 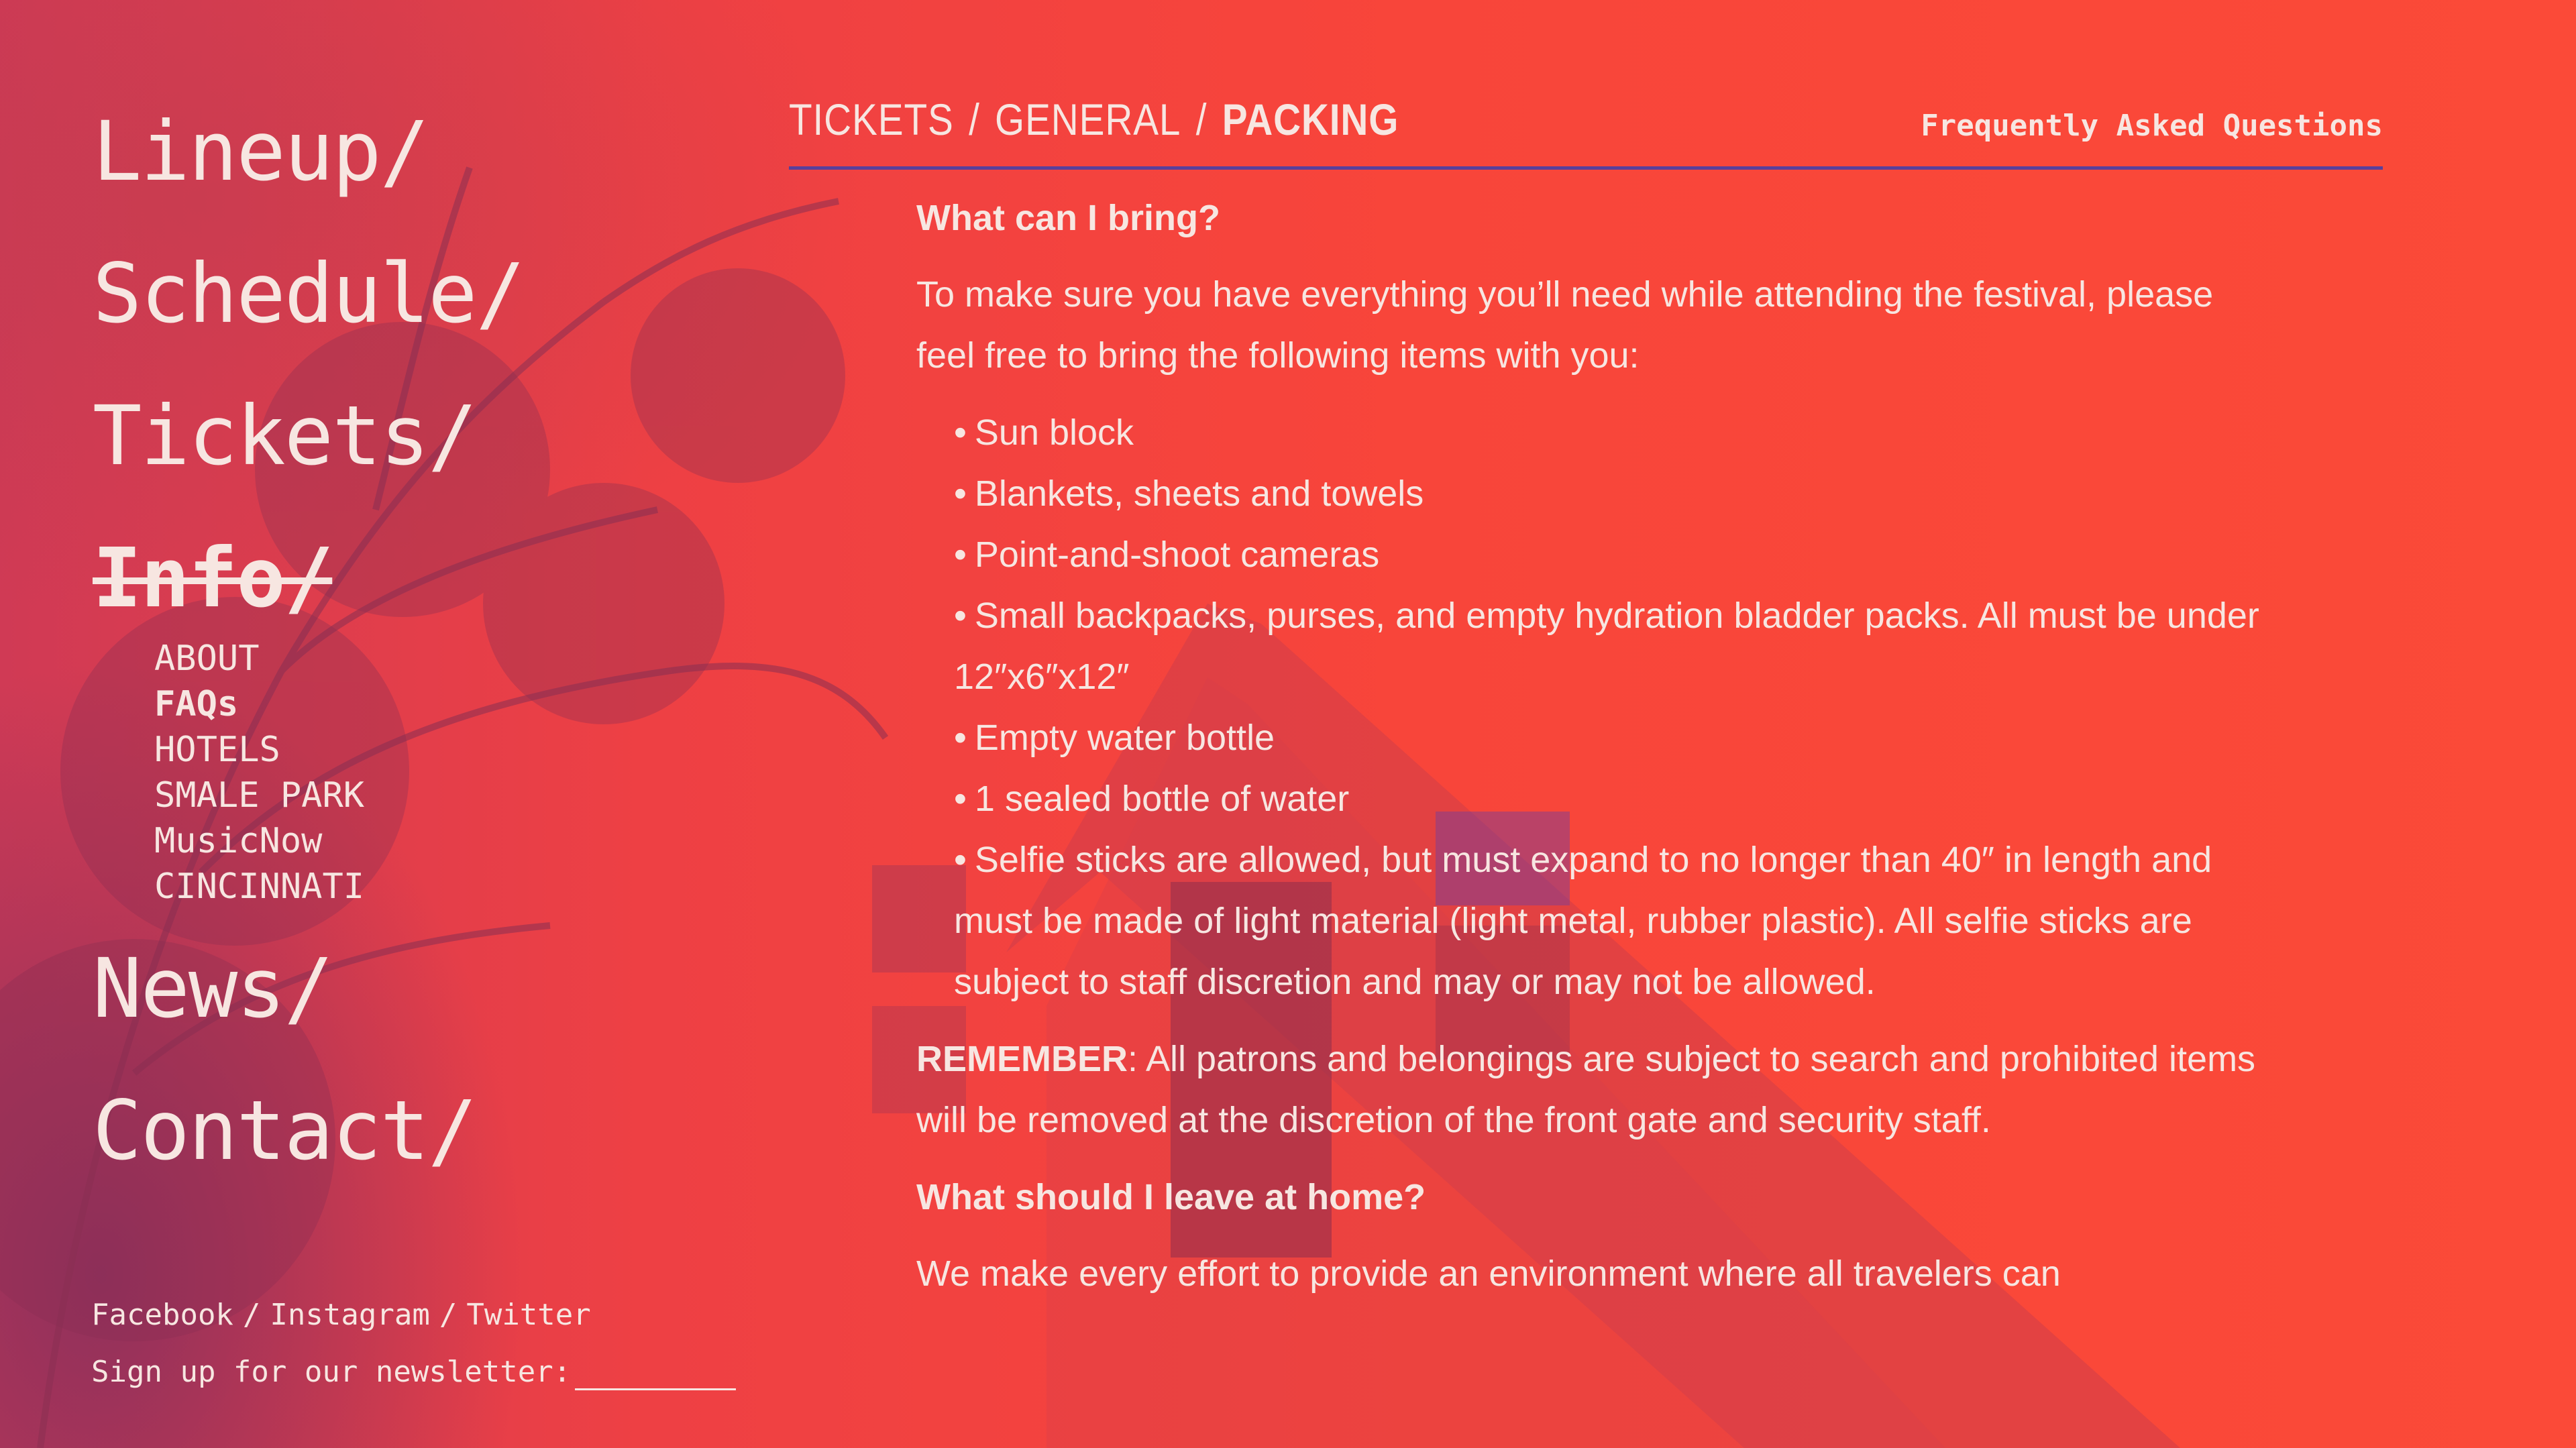 What do you see at coordinates (1189, 494) in the screenshot?
I see `list-item: • Blankets, sheets and towels` at bounding box center [1189, 494].